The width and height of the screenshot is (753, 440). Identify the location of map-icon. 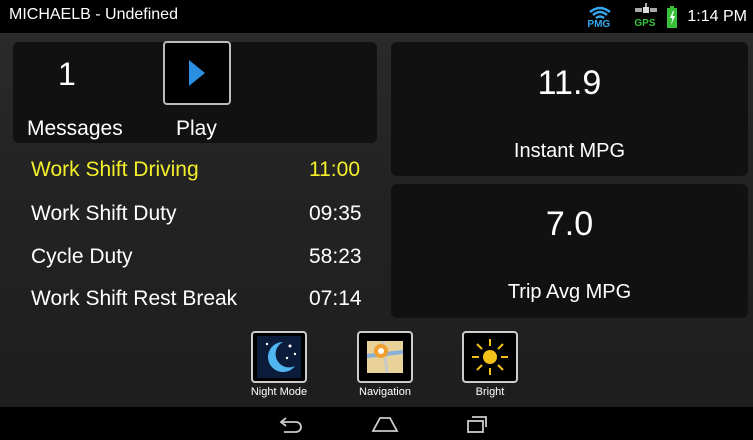
(385, 357).